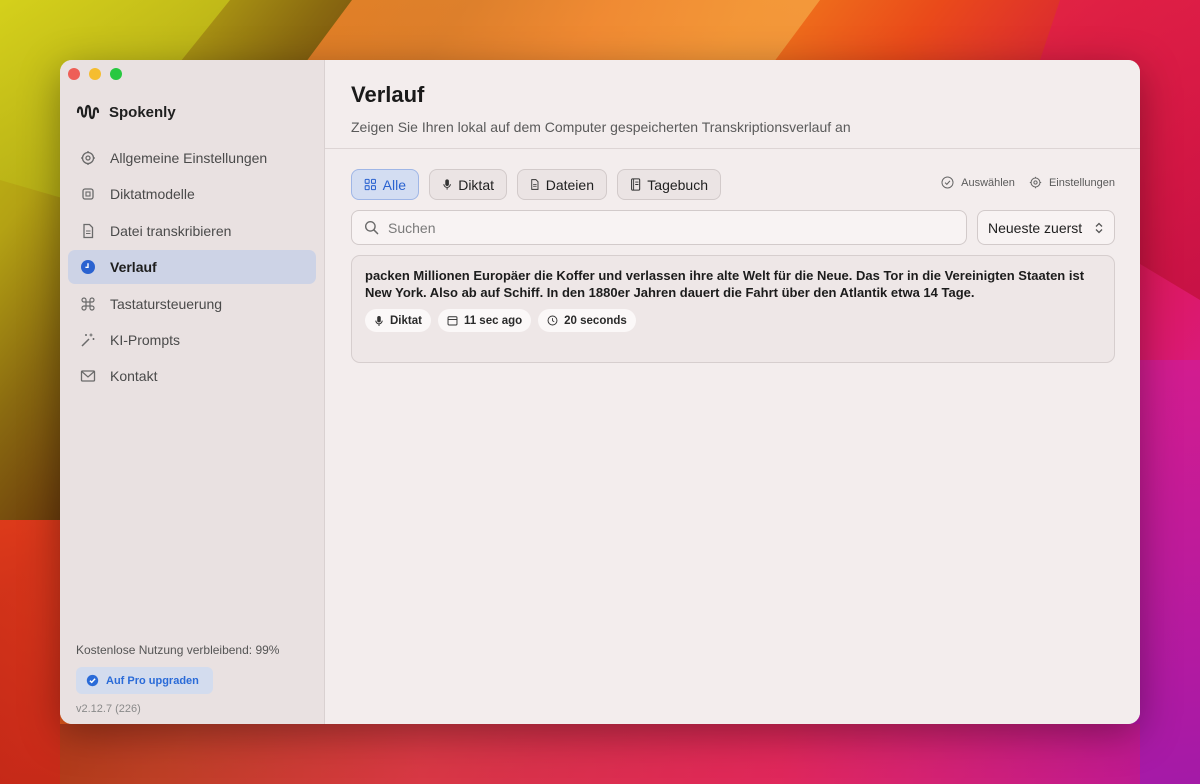 This screenshot has height=784, width=1200. What do you see at coordinates (88, 376) in the screenshot?
I see `envelope-icon` at bounding box center [88, 376].